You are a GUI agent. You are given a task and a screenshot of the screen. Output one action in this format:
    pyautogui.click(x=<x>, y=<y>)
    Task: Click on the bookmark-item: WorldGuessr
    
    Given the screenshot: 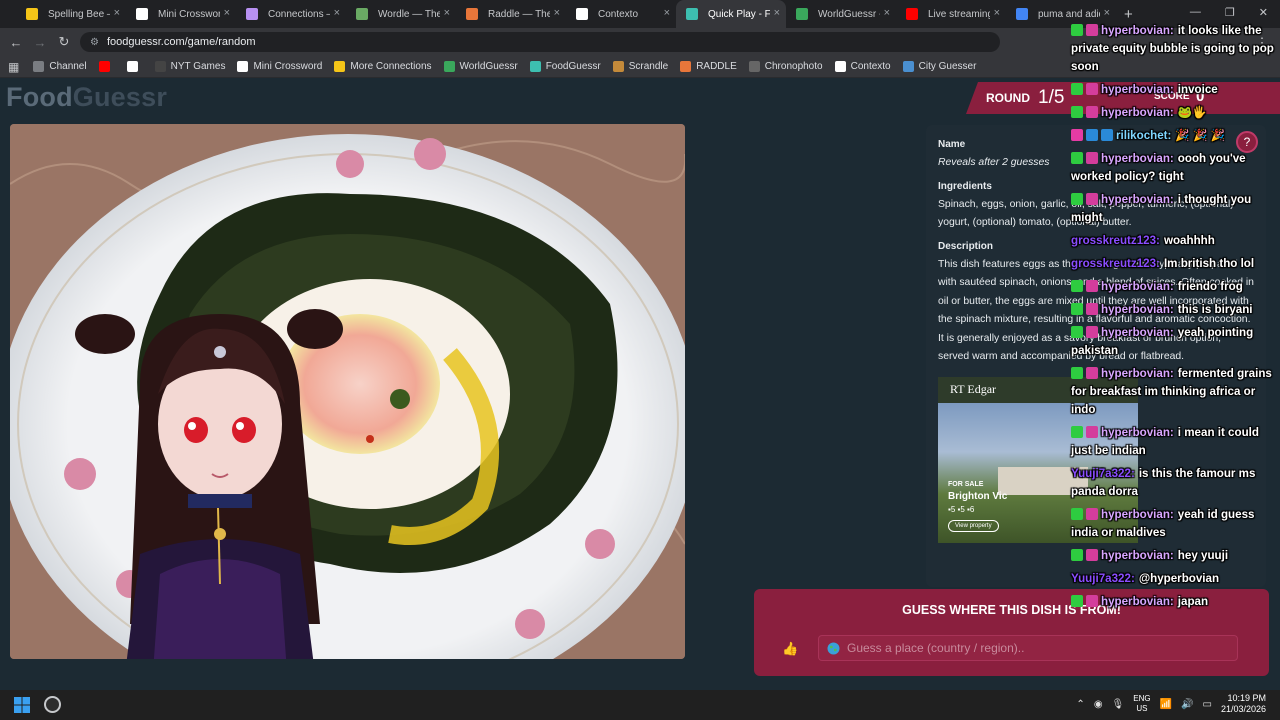 What is the action you would take?
    pyautogui.click(x=480, y=66)
    